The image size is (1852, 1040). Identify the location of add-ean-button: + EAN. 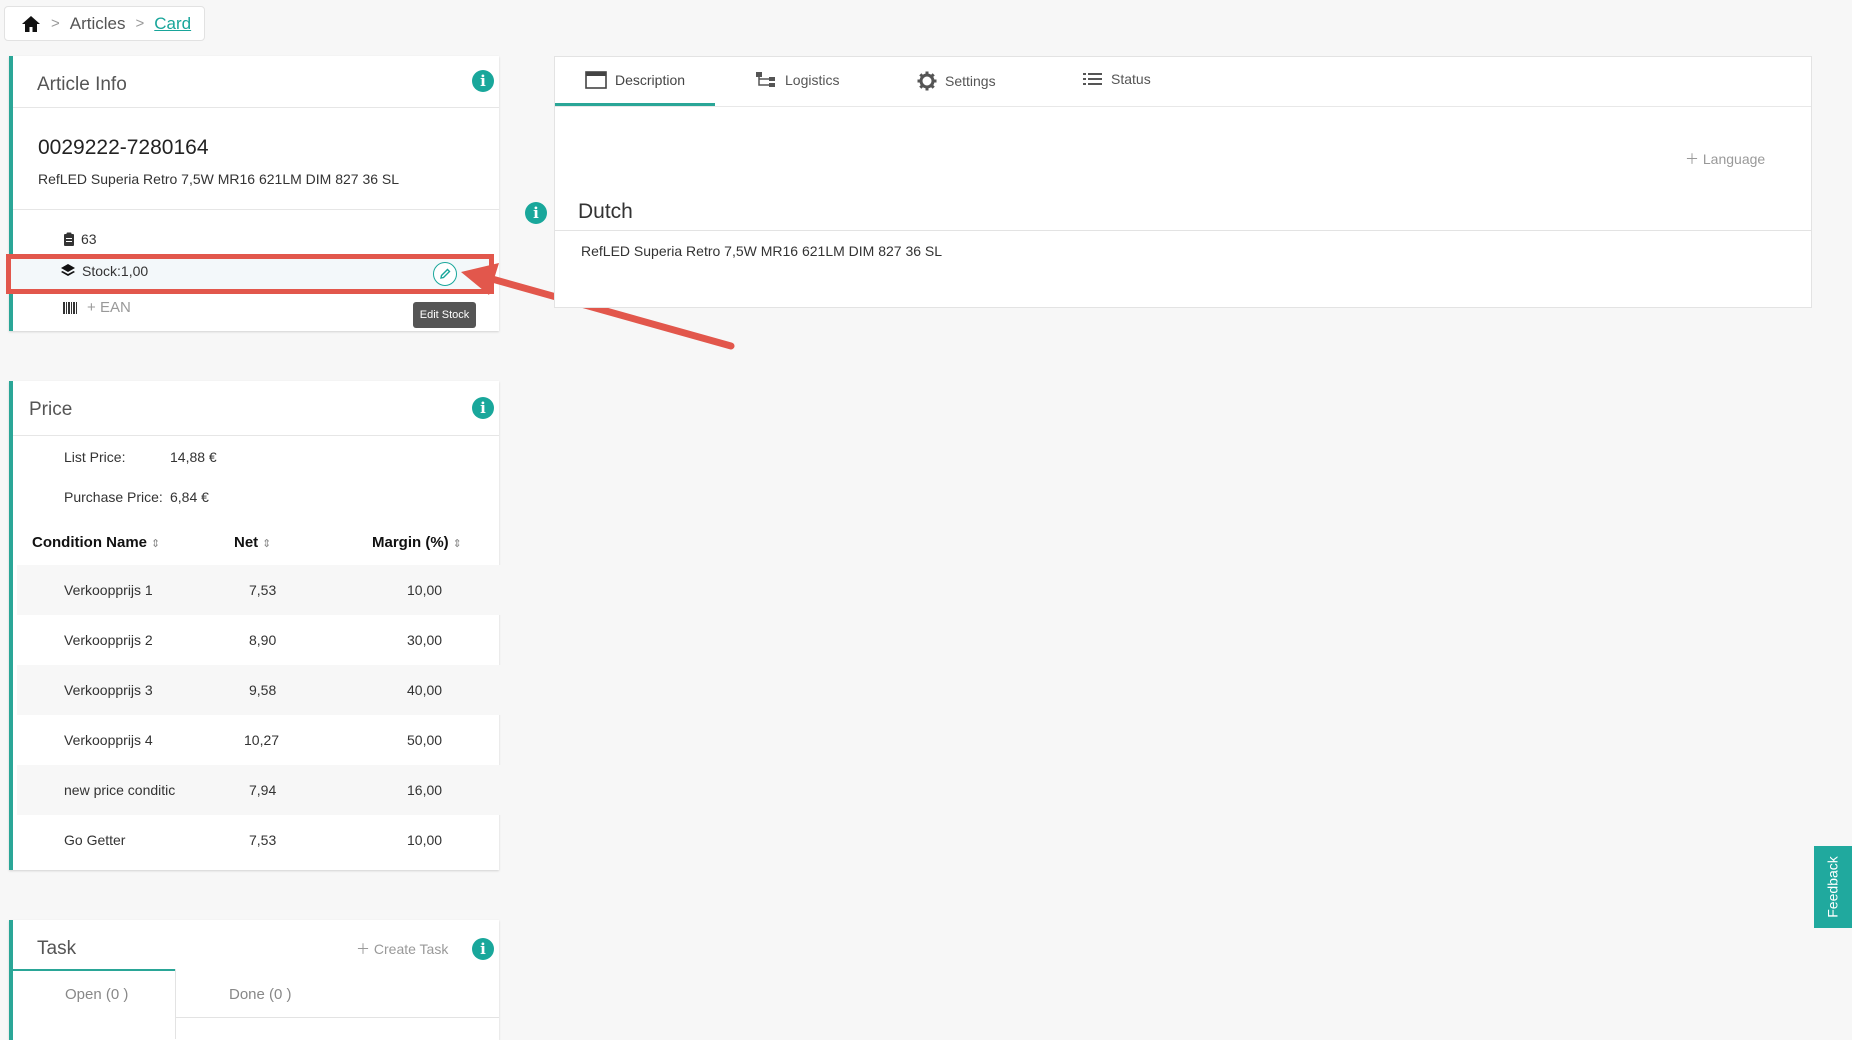
(109, 307).